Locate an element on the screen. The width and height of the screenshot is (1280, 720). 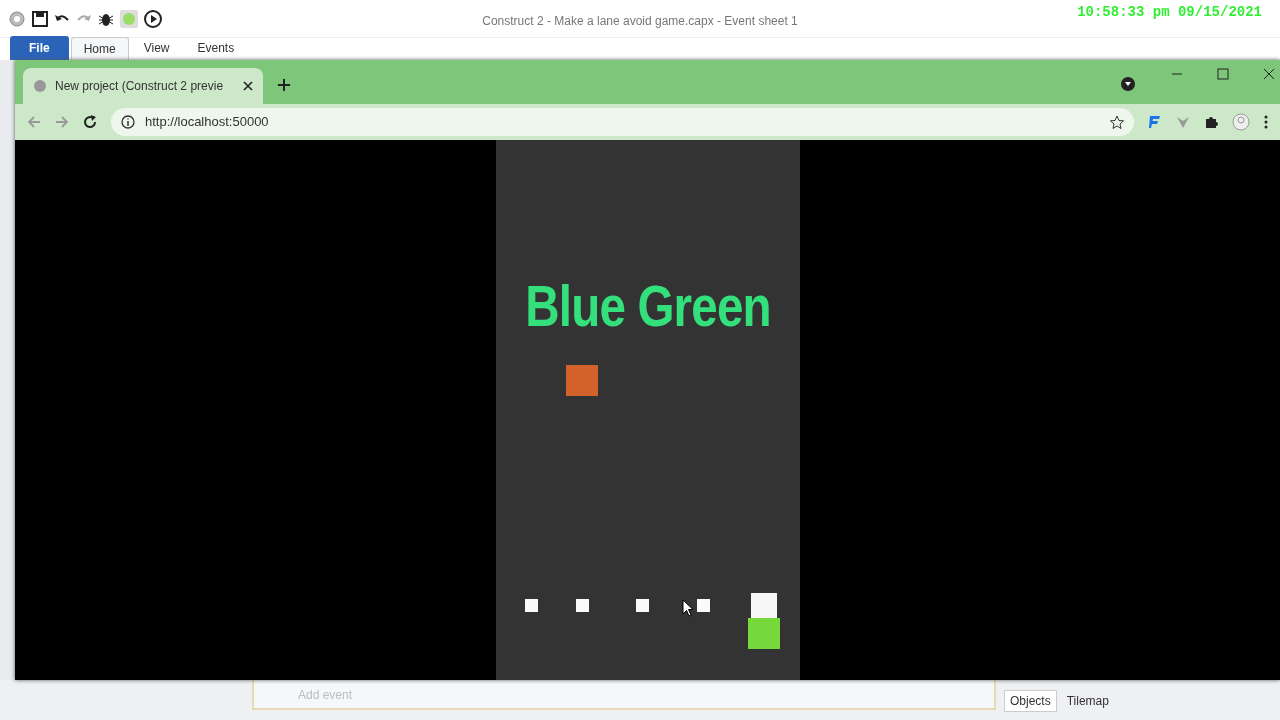
obstacle-block is located at coordinates (763, 606).